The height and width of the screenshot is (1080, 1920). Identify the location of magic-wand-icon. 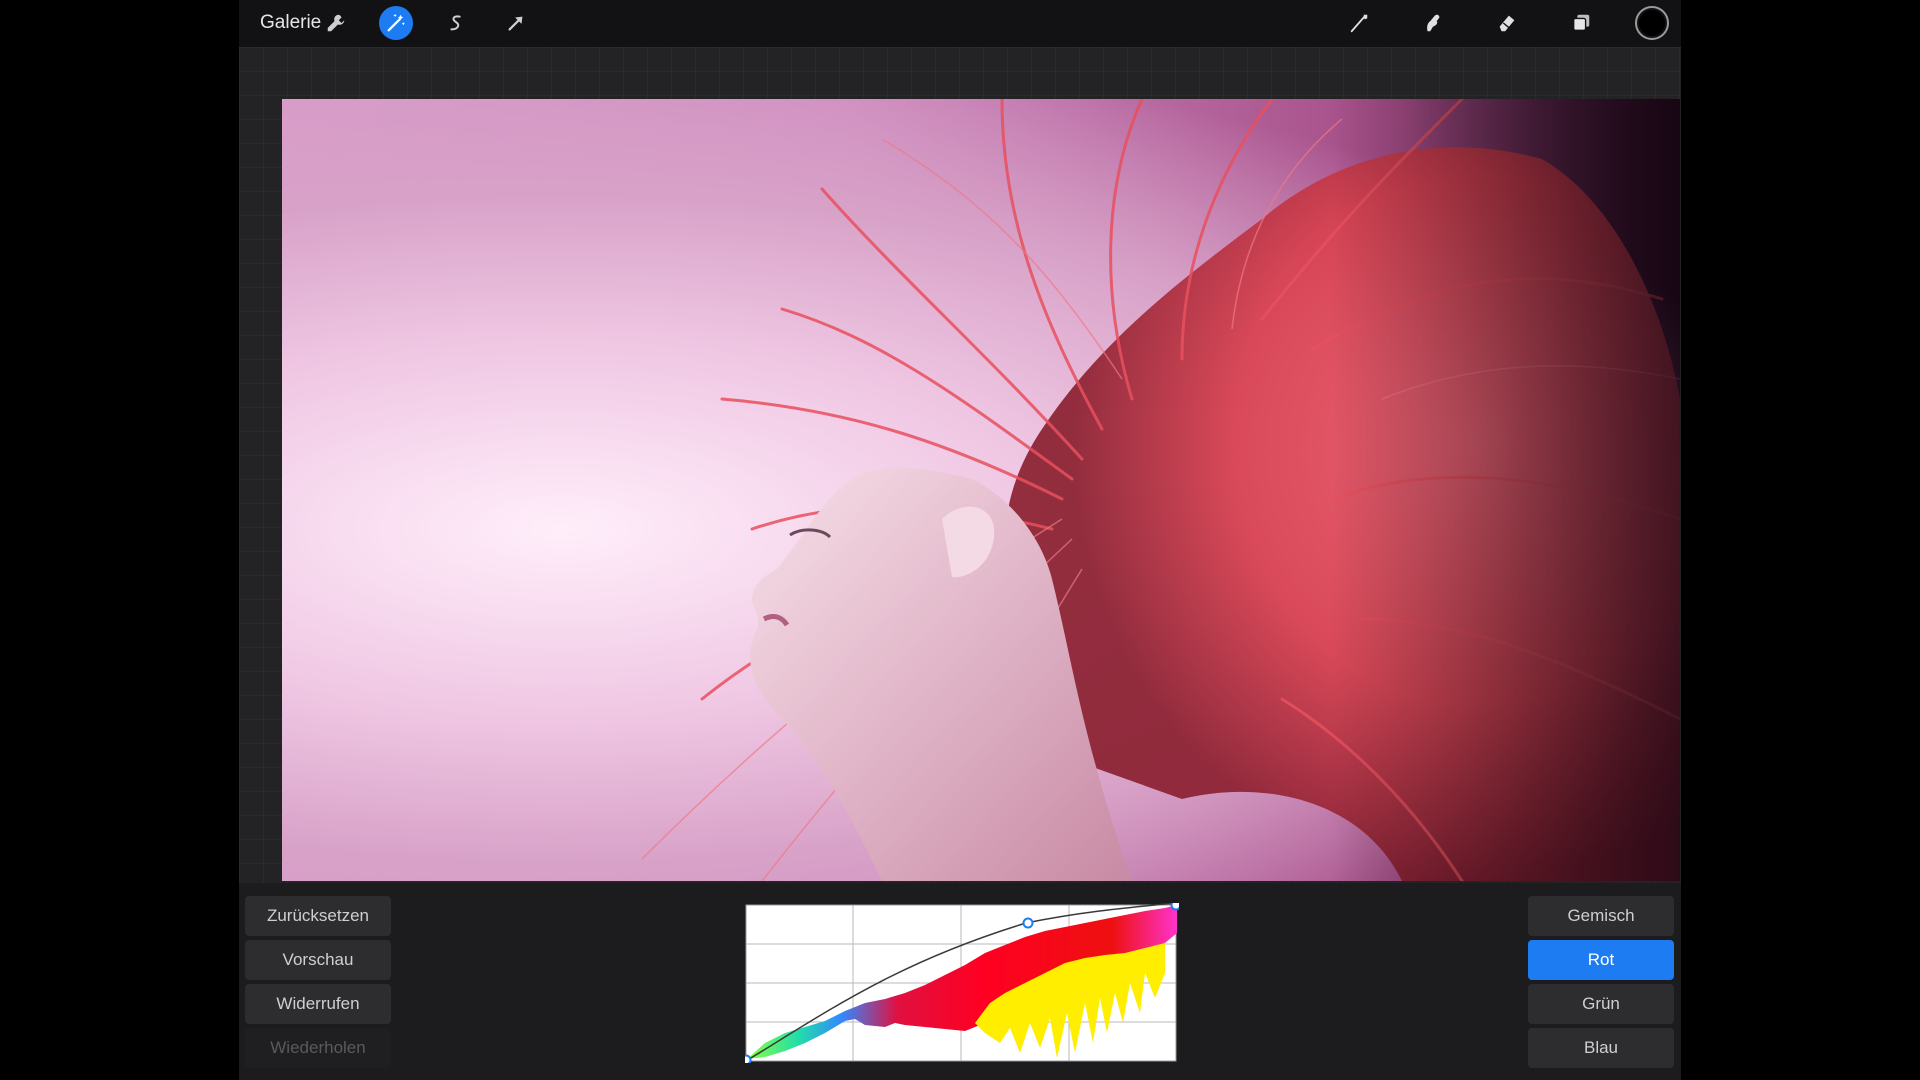
(396, 23).